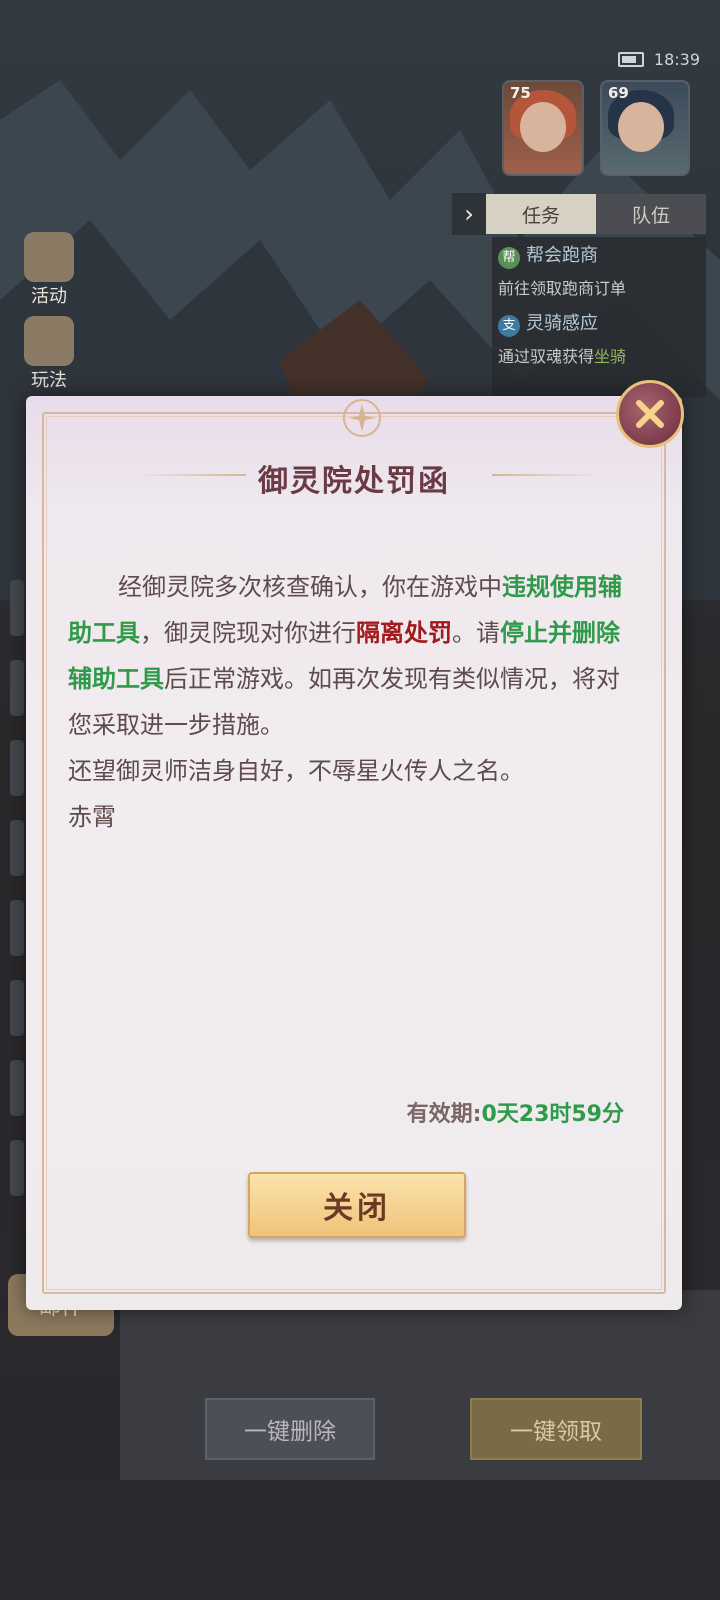 The width and height of the screenshot is (720, 1600). Describe the element at coordinates (354, 481) in the screenshot. I see `dialog-title: 御灵院处罚函` at that location.